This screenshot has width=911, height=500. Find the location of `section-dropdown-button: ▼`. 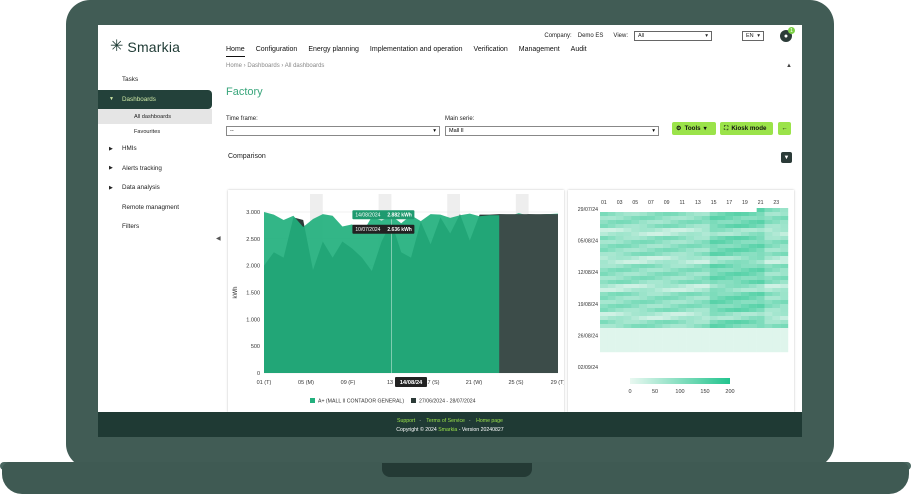

section-dropdown-button: ▼ is located at coordinates (786, 157).